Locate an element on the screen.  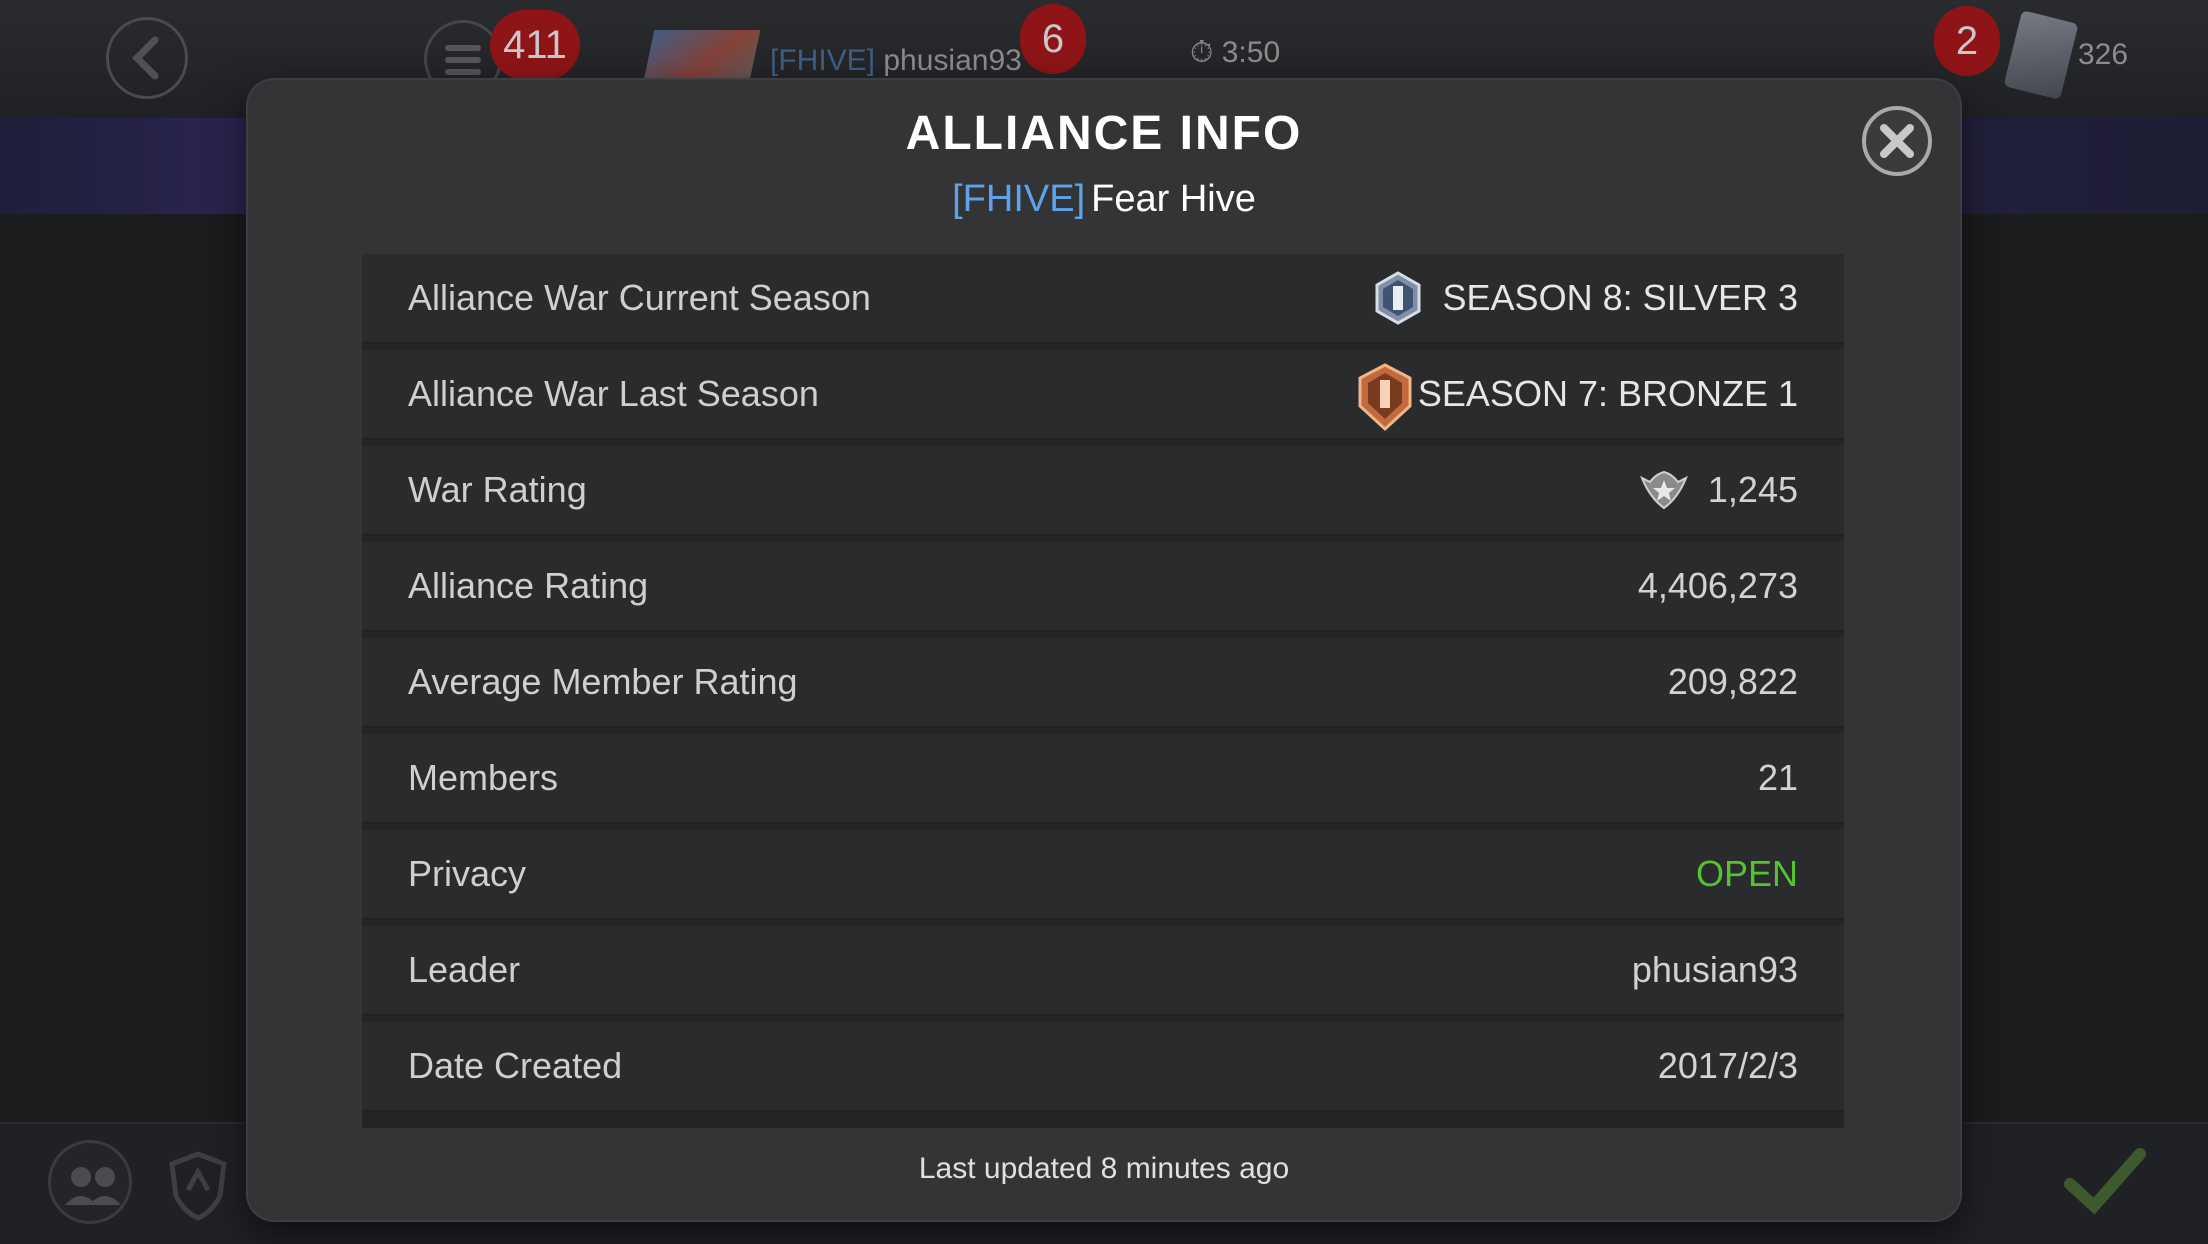
close-icon is located at coordinates (1897, 141).